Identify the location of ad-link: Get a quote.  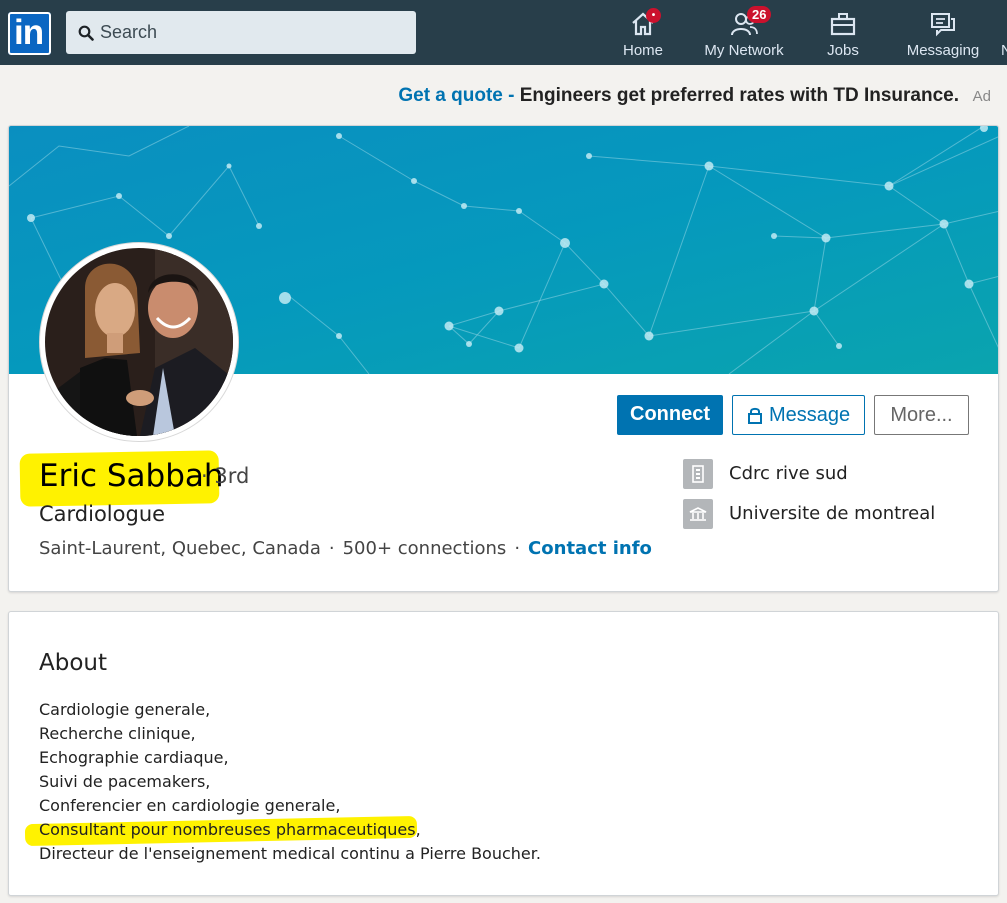
(450, 95).